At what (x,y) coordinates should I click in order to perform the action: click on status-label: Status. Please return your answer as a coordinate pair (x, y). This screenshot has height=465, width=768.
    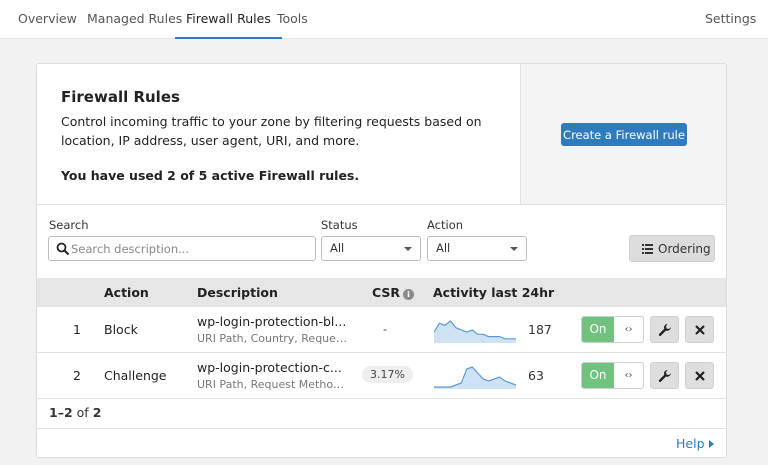
    Looking at the image, I should click on (339, 225).